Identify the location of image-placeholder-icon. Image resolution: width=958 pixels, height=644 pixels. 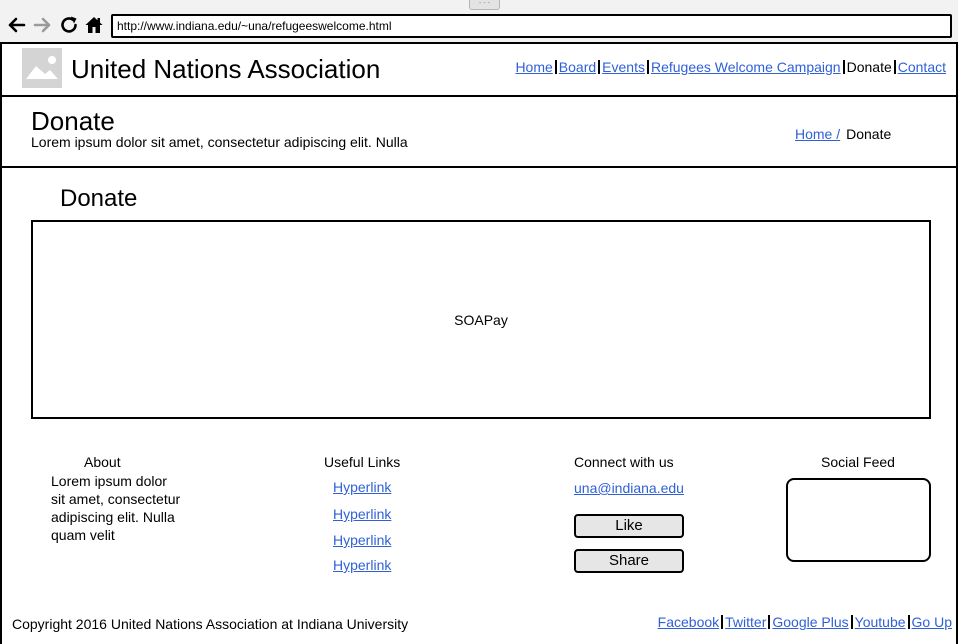
(42, 68).